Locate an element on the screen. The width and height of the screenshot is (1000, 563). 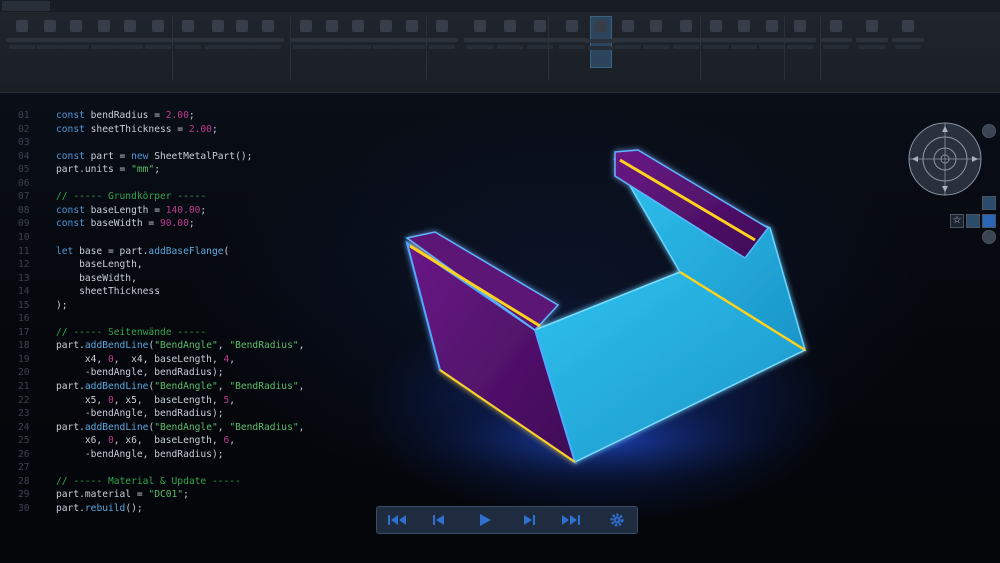
orbit-icon is located at coordinates (989, 237).